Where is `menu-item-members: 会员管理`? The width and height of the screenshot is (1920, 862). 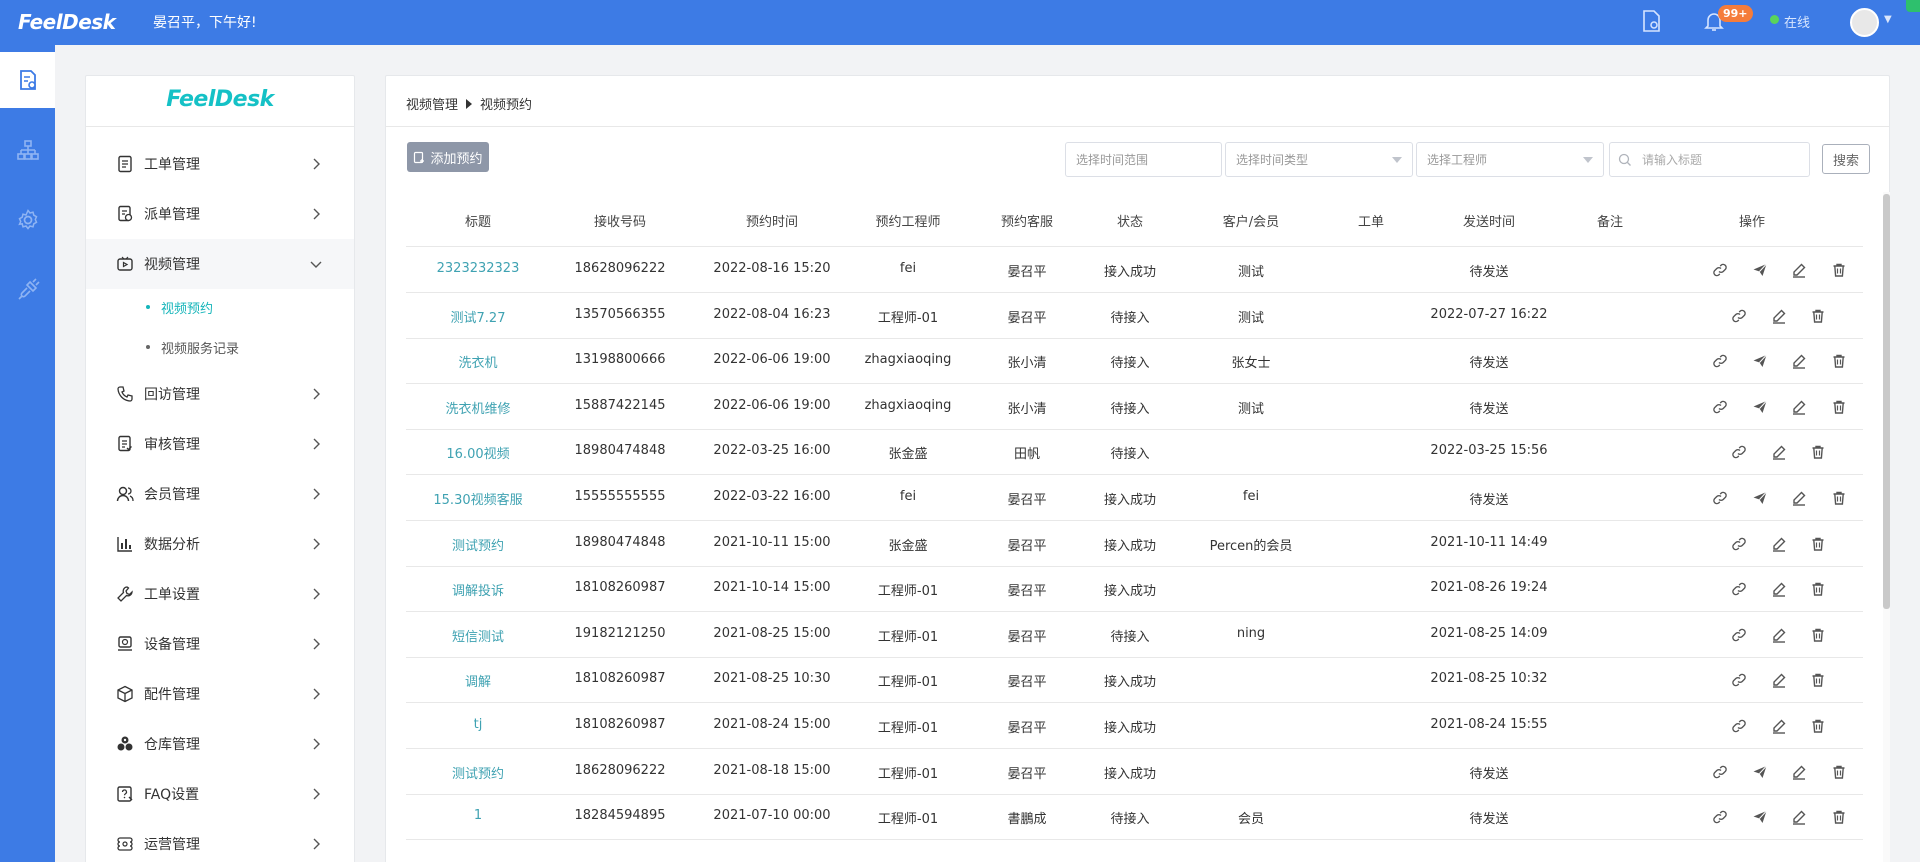
menu-item-members: 会员管理 is located at coordinates (220, 494).